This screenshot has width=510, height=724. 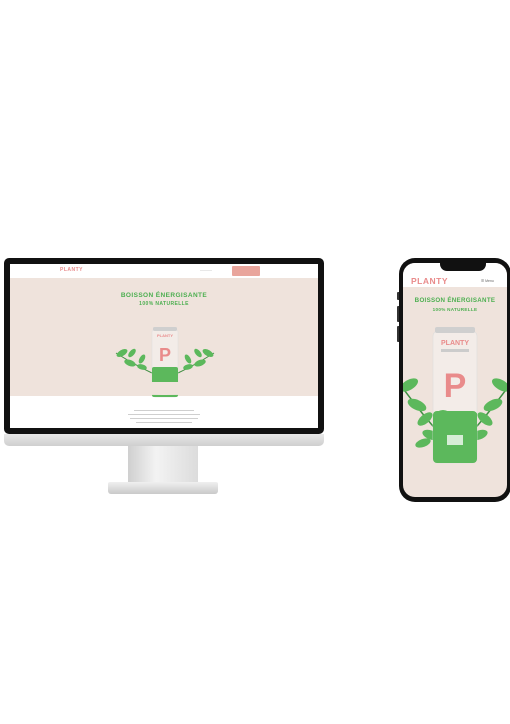 I want to click on hamburger-icon: ☰ Menu, so click(x=487, y=281).